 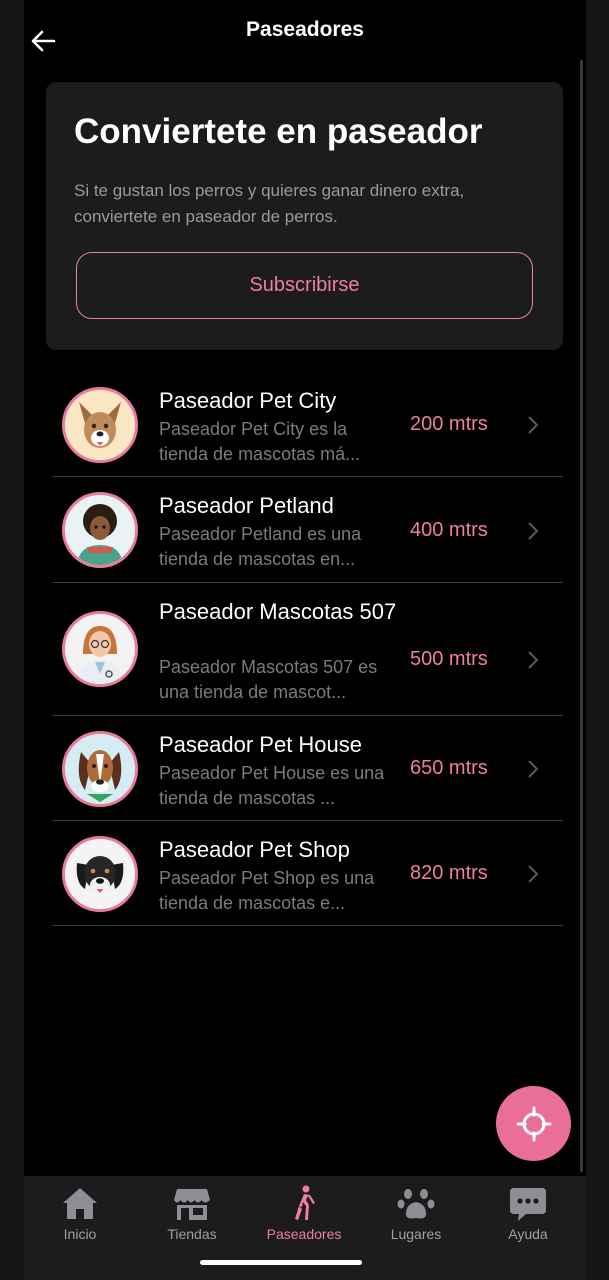 What do you see at coordinates (416, 1204) in the screenshot?
I see `paw-icon` at bounding box center [416, 1204].